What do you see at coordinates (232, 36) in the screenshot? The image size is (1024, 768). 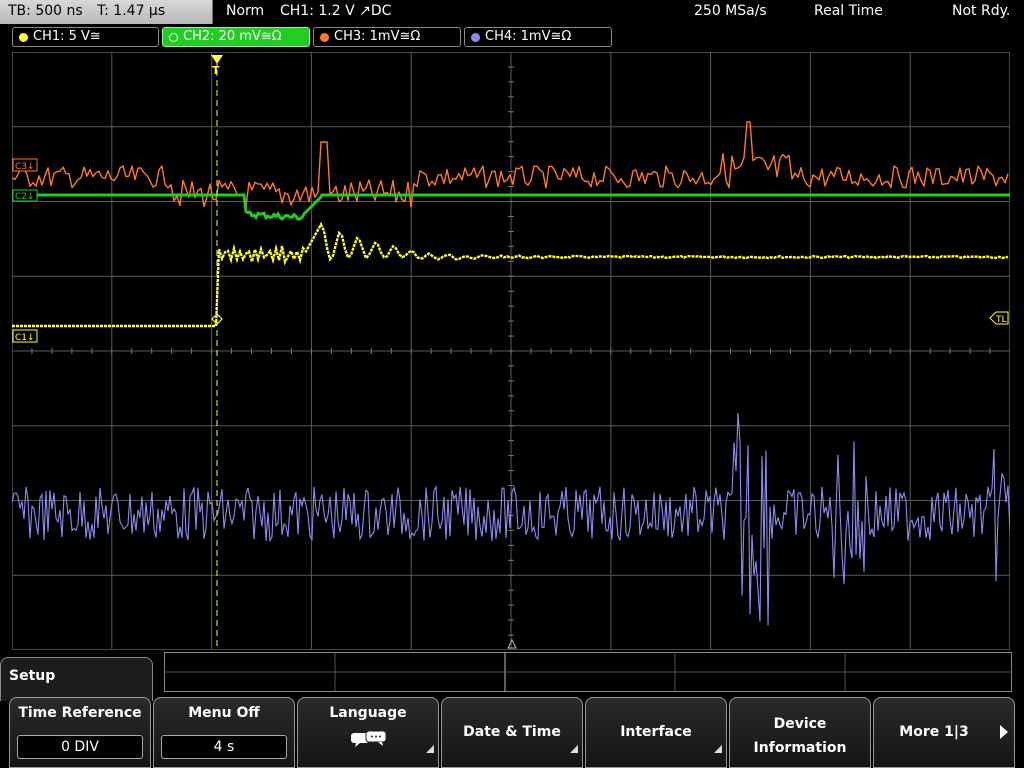 I see `ch2-label: CH2: 20 mV≅Ω` at bounding box center [232, 36].